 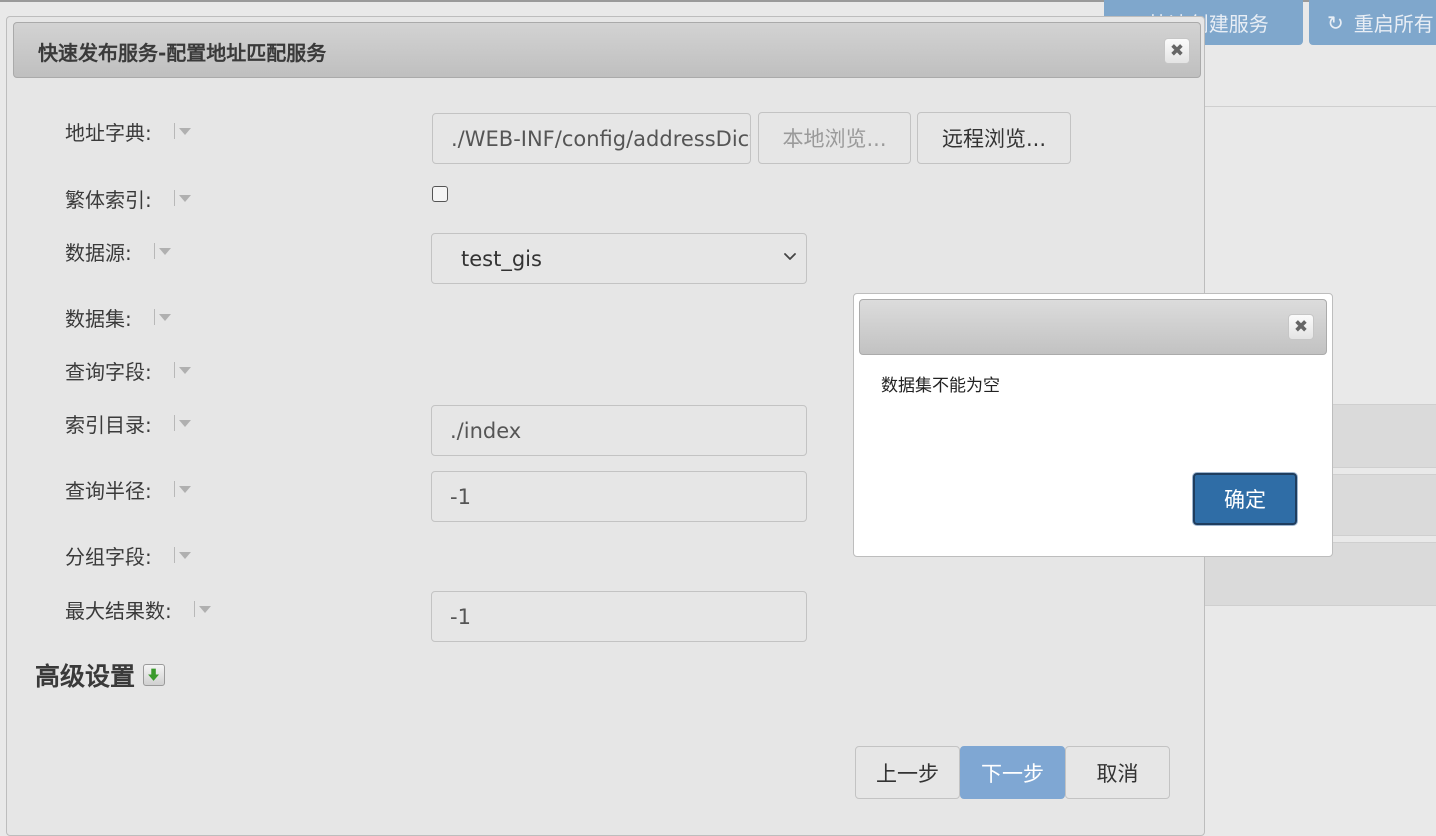 What do you see at coordinates (790, 256) in the screenshot?
I see `chevron-down-icon` at bounding box center [790, 256].